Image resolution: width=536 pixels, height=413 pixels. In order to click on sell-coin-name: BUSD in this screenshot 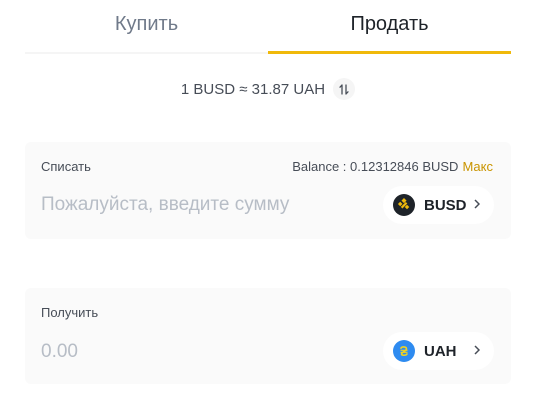, I will do `click(445, 205)`.